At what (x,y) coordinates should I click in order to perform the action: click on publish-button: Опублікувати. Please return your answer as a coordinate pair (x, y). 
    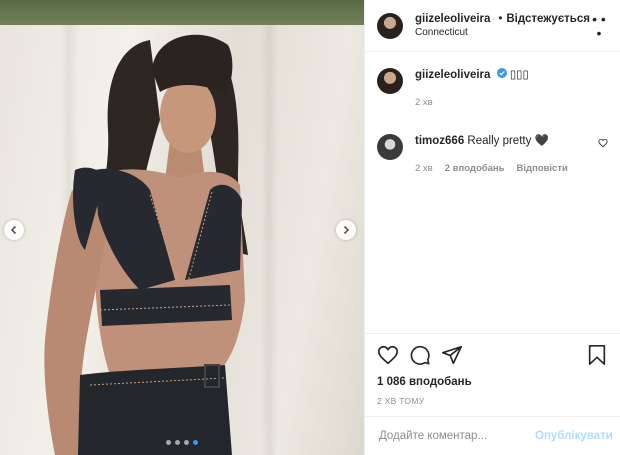
    Looking at the image, I should click on (574, 436).